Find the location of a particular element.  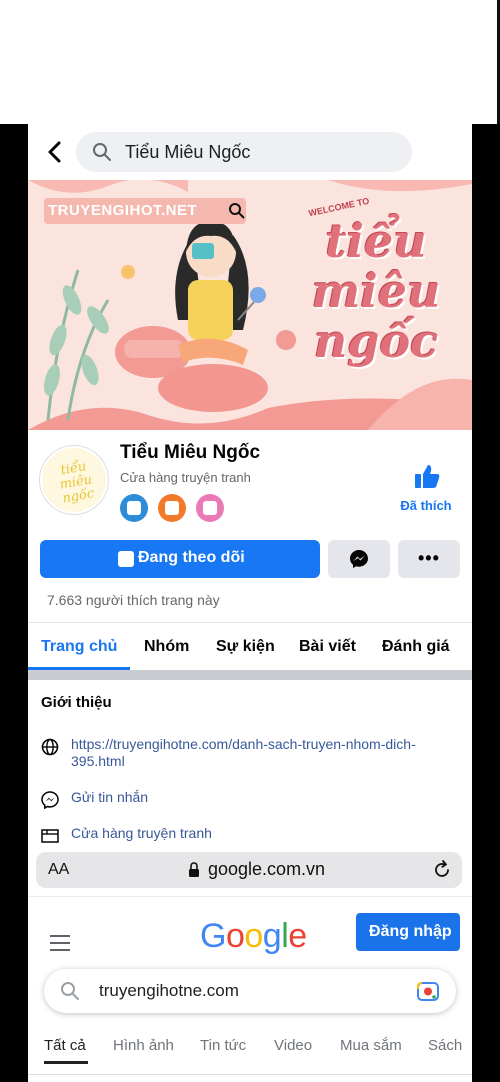

more-icon: ••• is located at coordinates (429, 558).